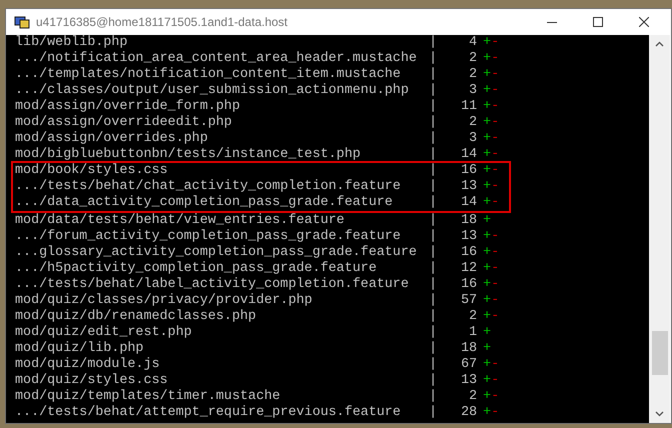 This screenshot has width=672, height=428. Describe the element at coordinates (92, 171) in the screenshot. I see `file-path: mod/book/styles.css` at that location.